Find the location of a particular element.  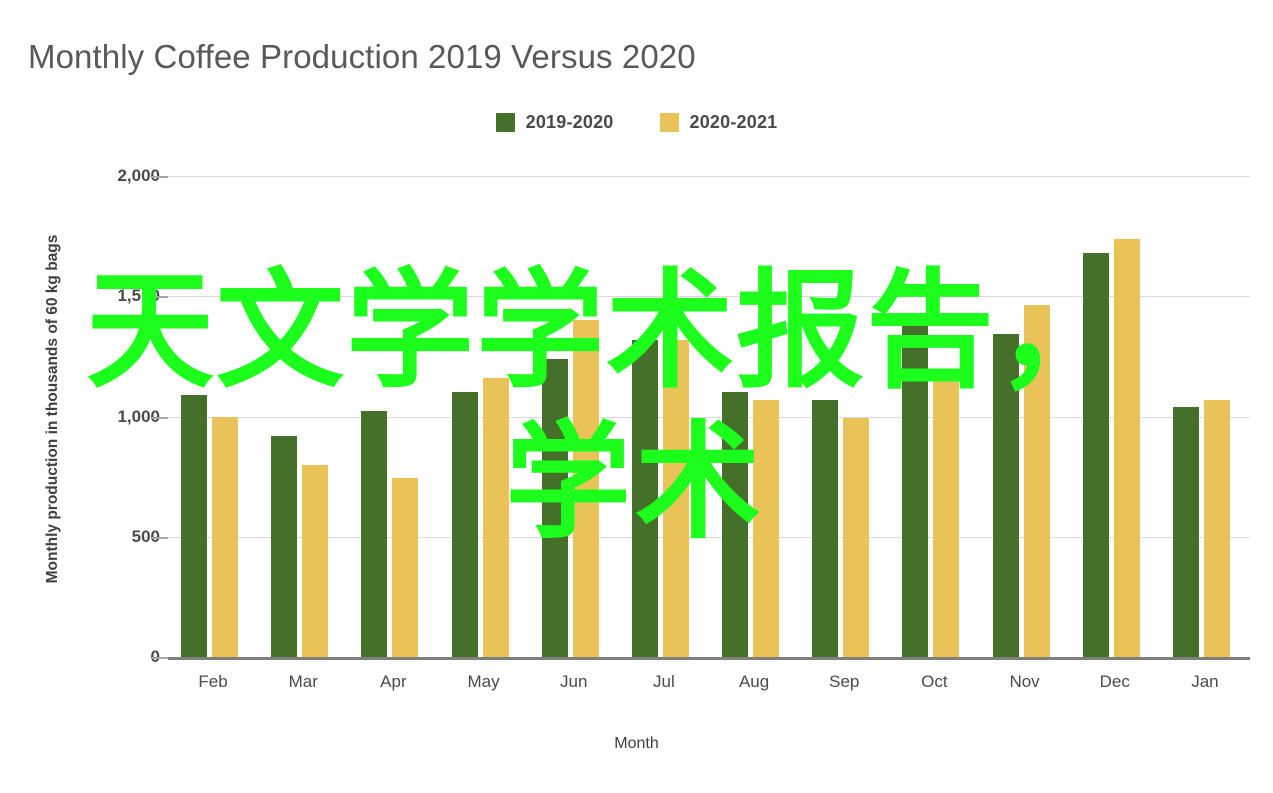

bar-jan-series-a is located at coordinates (1185, 531).